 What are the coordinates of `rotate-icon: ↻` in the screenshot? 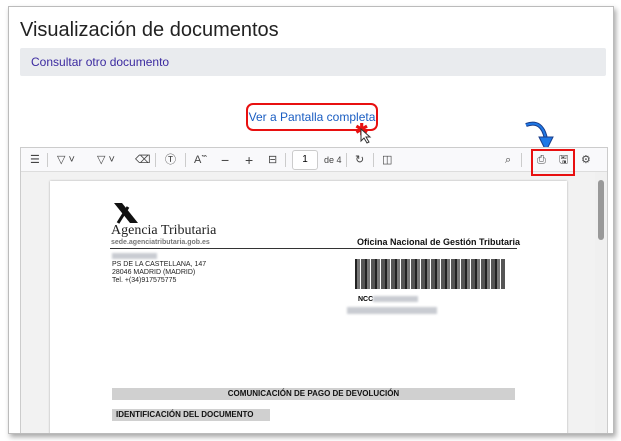 It's located at (359, 160).